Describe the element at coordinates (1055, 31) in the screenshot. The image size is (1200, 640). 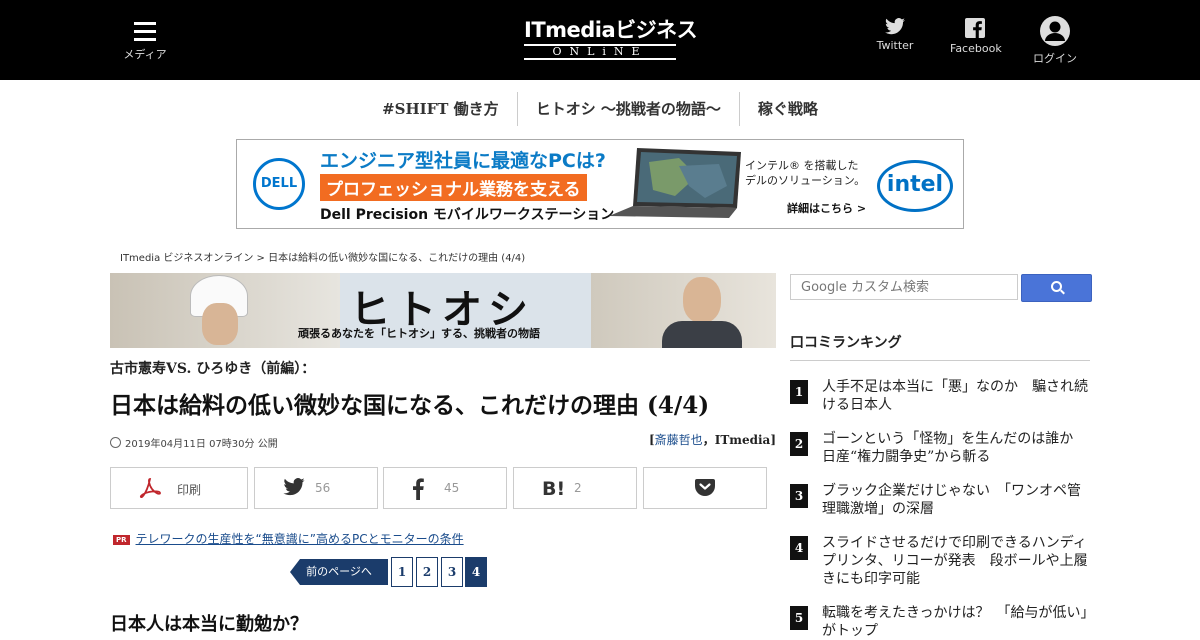
I see `user-icon` at that location.